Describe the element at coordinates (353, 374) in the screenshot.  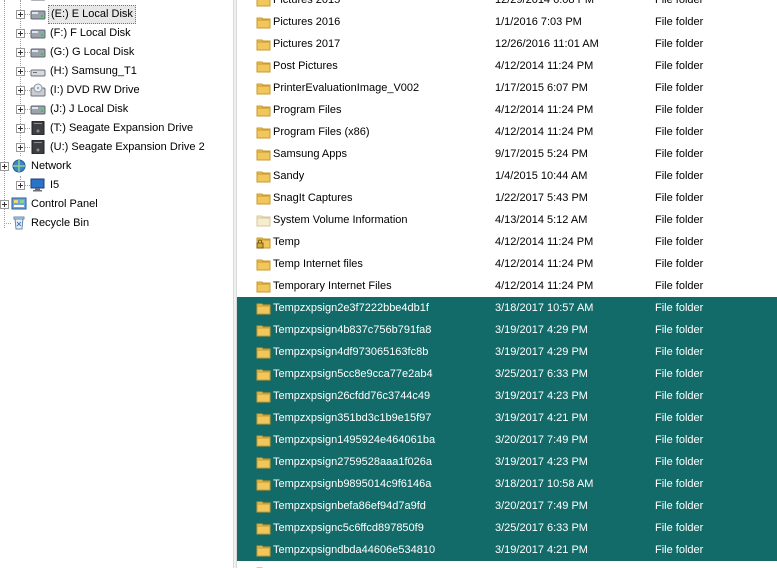
I see `file-name: Tempzxpsign5cc8e9cca77e2ab4` at that location.